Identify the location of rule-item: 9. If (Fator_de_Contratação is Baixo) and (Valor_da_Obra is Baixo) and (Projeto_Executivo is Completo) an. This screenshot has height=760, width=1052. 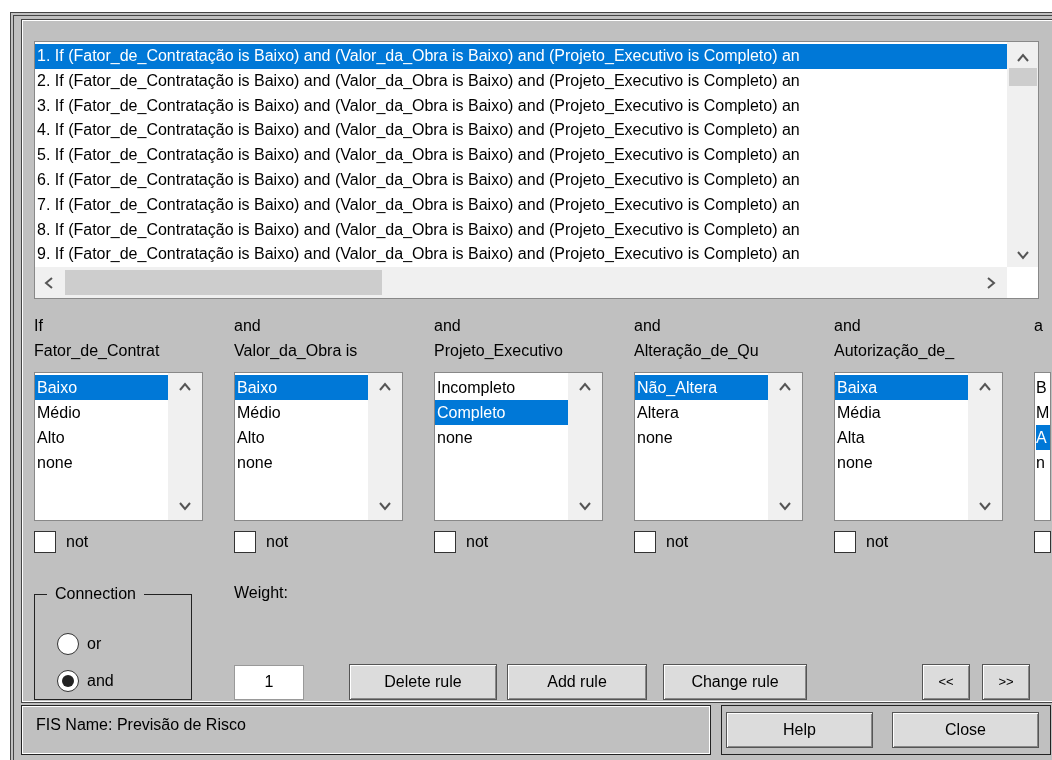
(521, 254).